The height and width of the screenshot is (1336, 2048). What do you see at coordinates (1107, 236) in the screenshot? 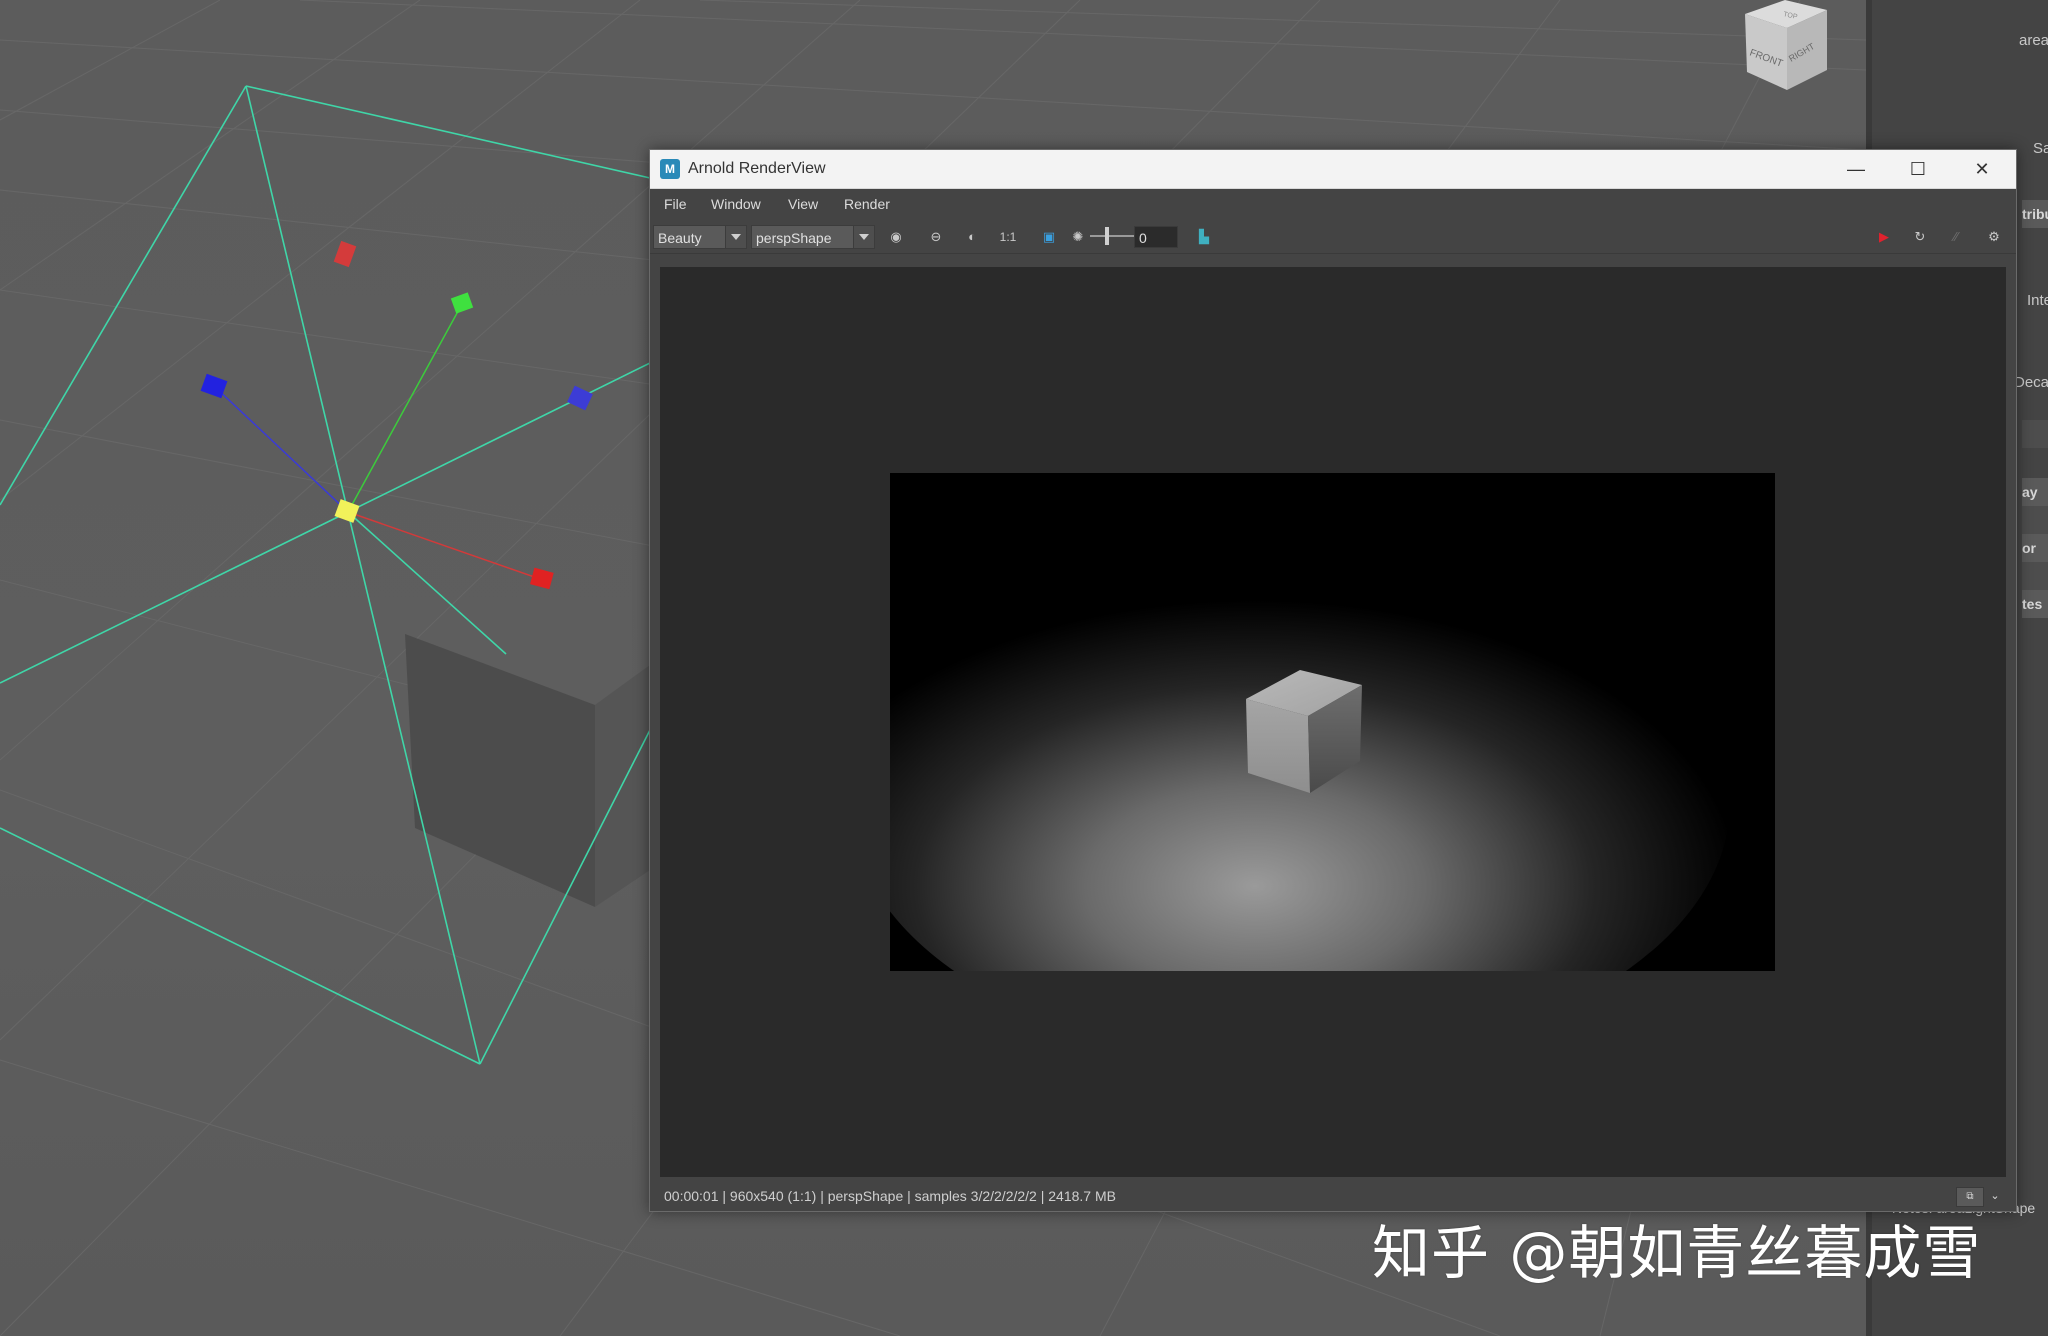
I see `exposure-slider-handle` at bounding box center [1107, 236].